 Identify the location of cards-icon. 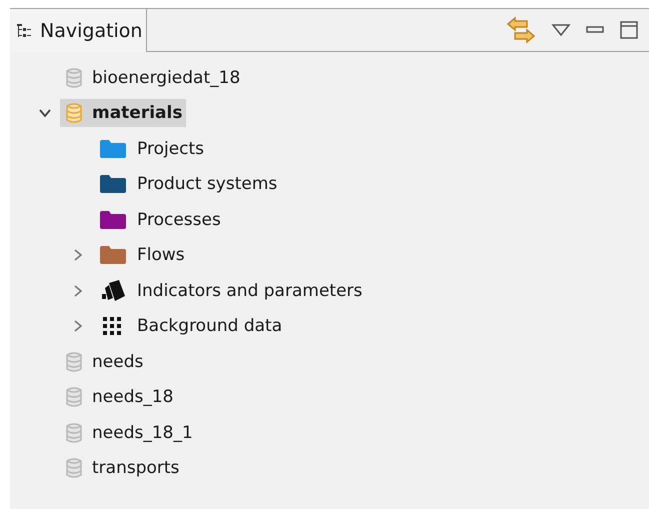
(113, 291).